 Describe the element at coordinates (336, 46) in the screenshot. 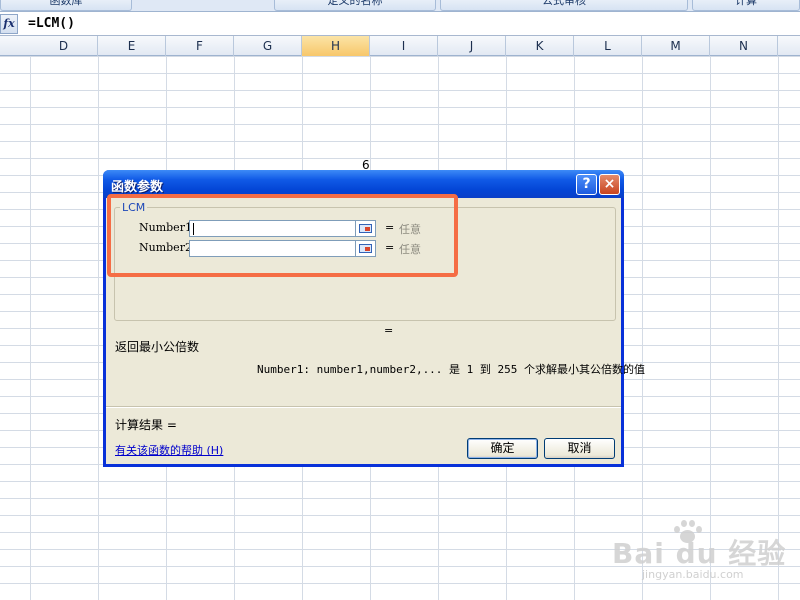

I see `column-header-h: H` at that location.